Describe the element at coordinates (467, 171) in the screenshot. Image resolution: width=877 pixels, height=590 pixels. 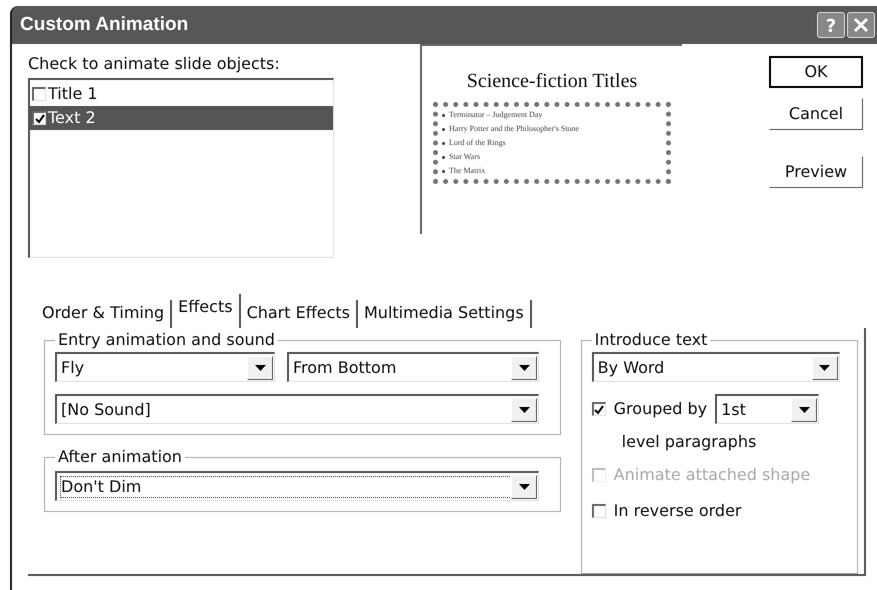
I see `slide-bullet: The Matrix` at that location.